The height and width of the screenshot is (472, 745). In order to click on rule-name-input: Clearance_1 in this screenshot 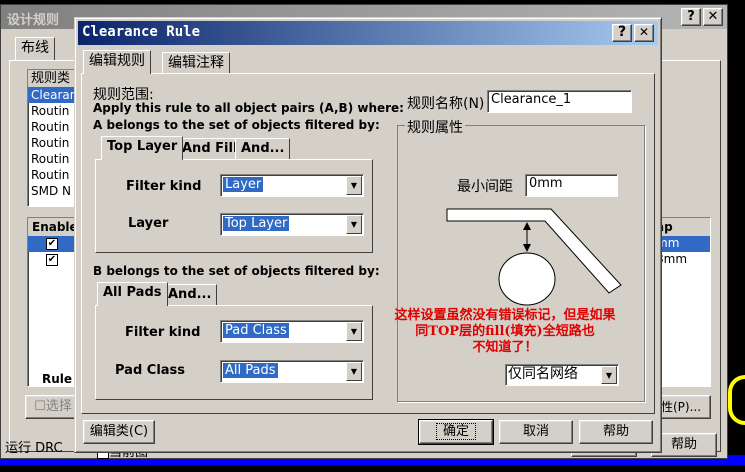, I will do `click(559, 101)`.